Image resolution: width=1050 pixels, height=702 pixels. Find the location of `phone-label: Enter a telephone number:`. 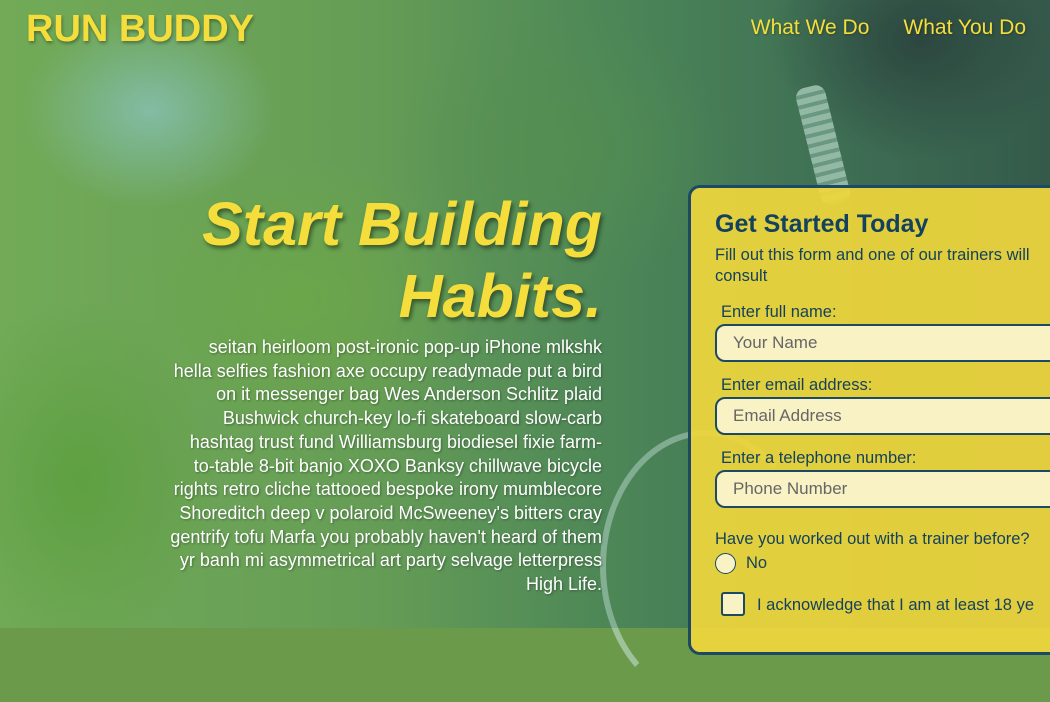

phone-label: Enter a telephone number: is located at coordinates (819, 458).